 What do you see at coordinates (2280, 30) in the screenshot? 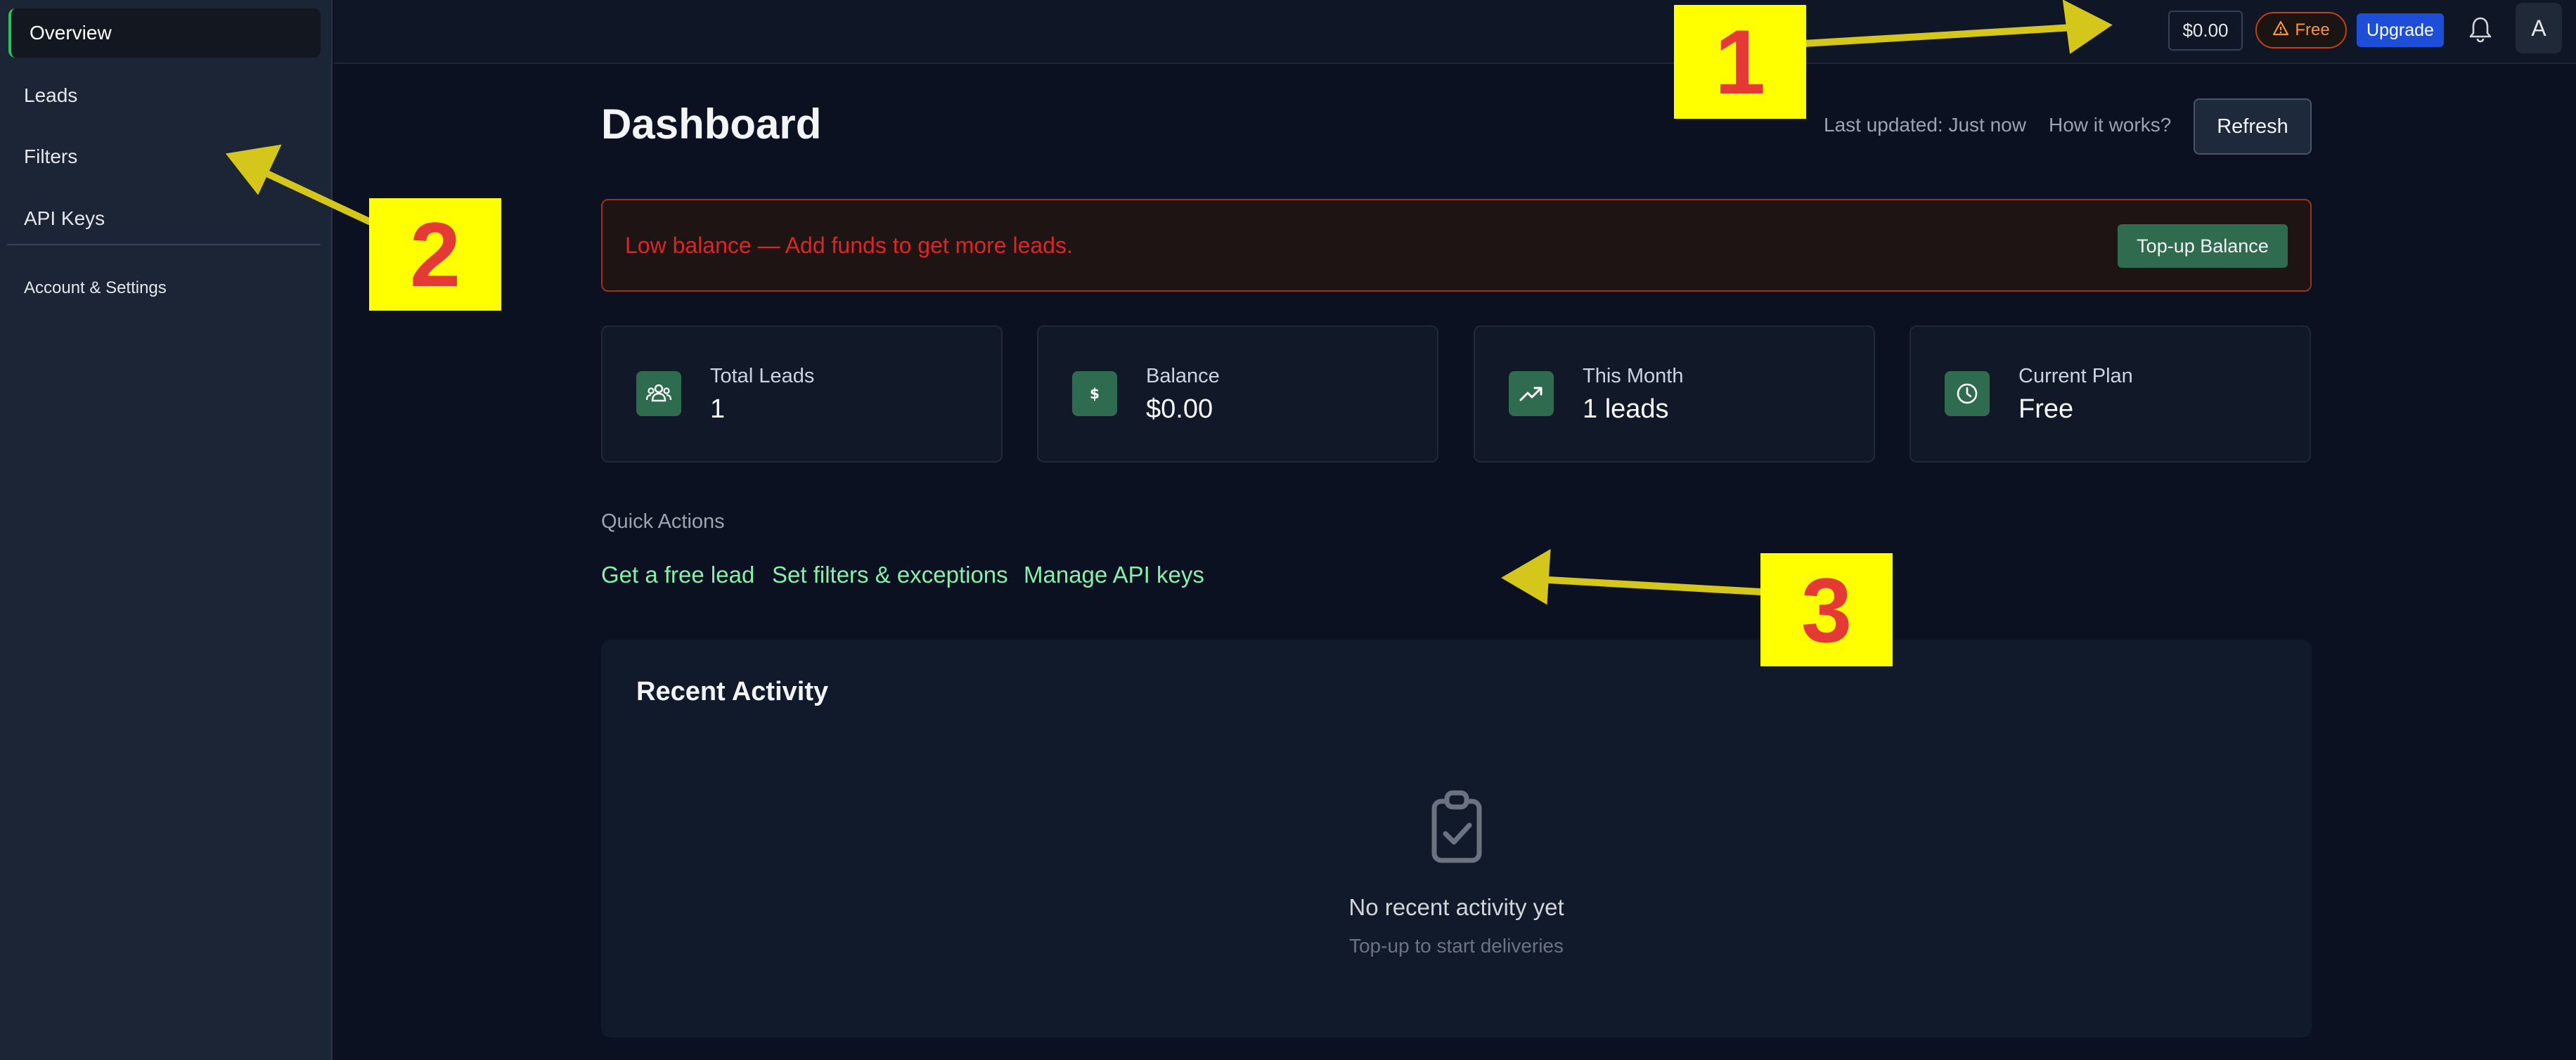
I see `warning-icon` at bounding box center [2280, 30].